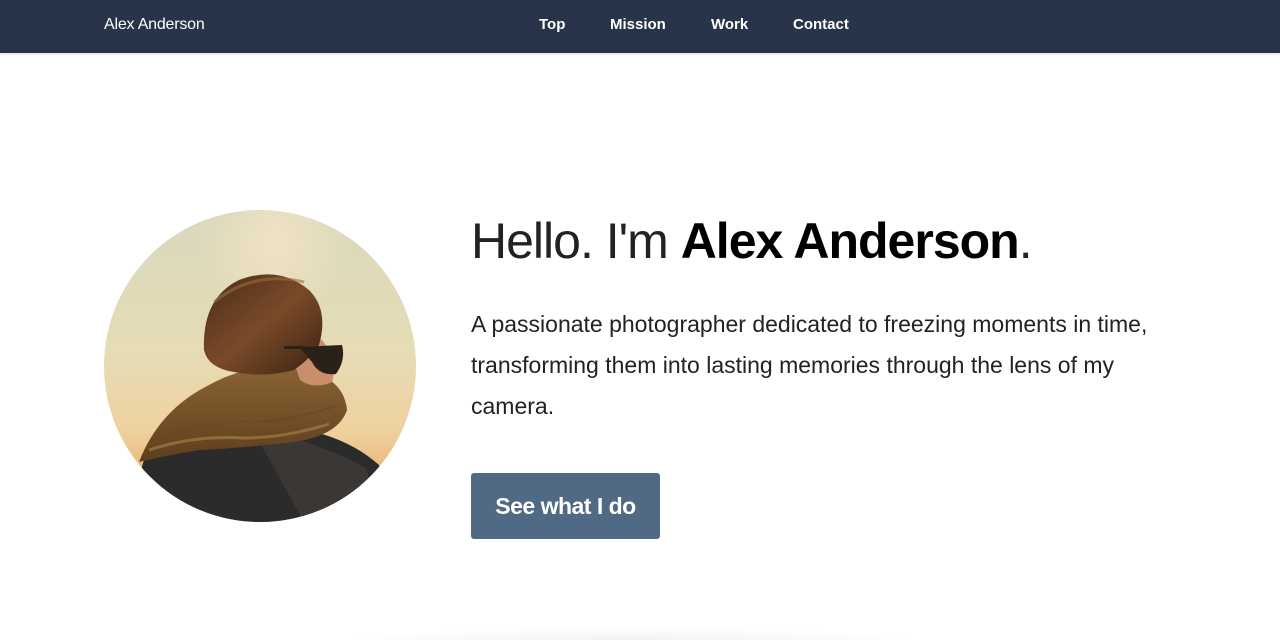  I want to click on see-what-i-do-button: See what I do, so click(565, 506).